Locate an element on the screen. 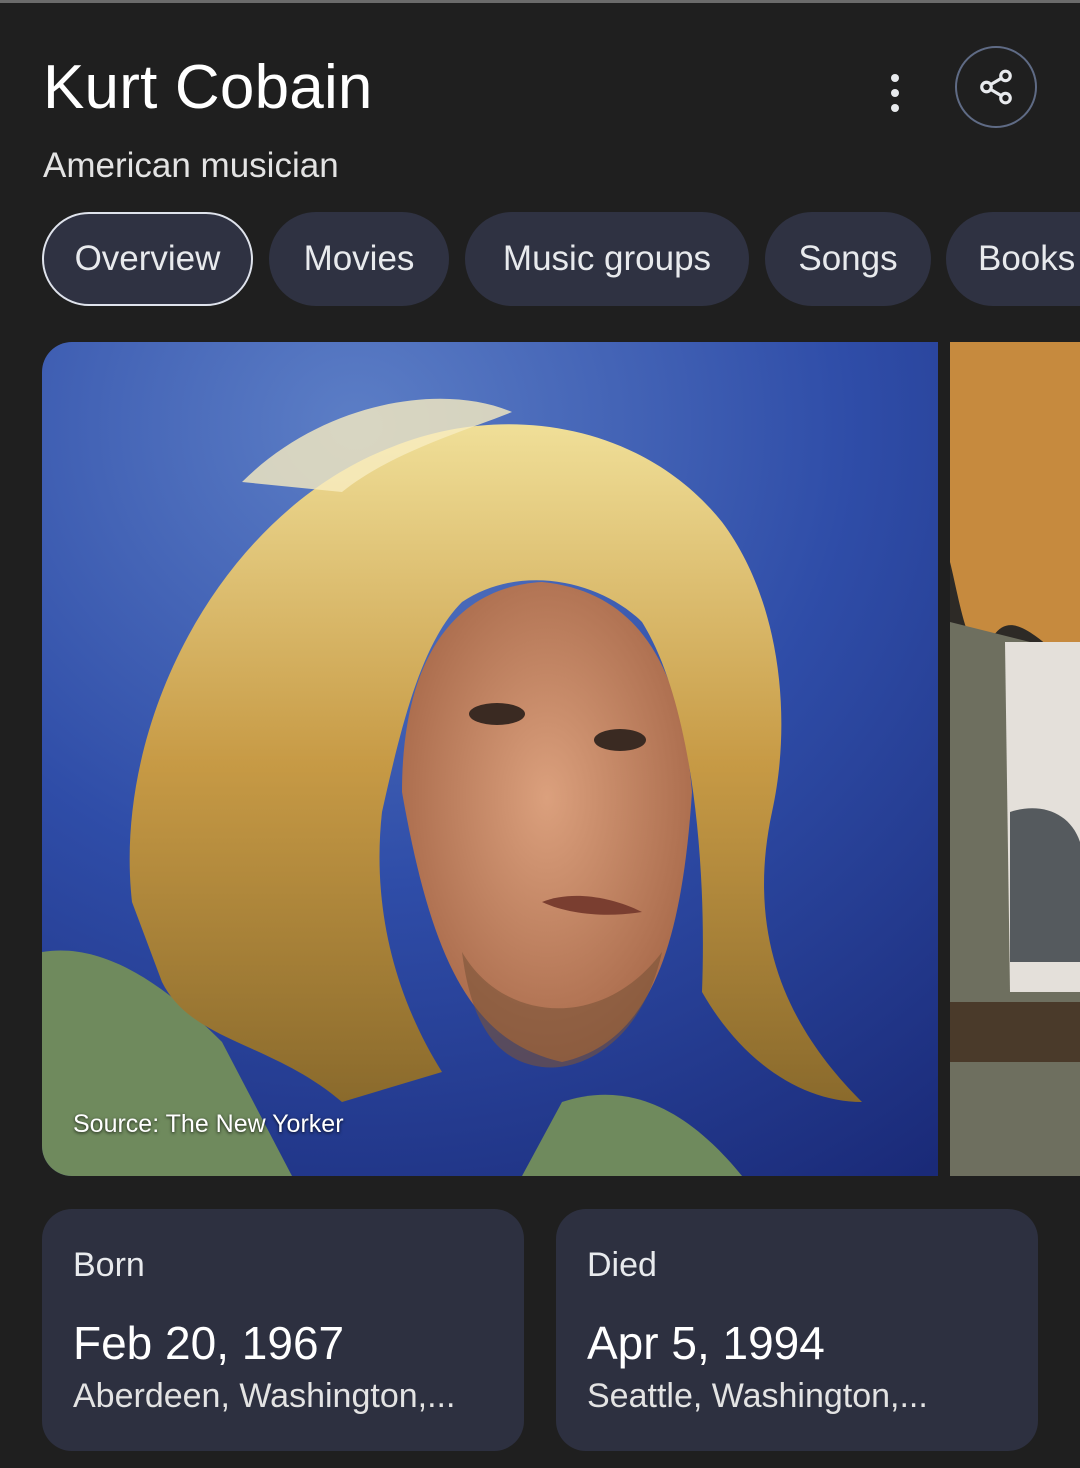 Image resolution: width=1080 pixels, height=1468 pixels. share-icon is located at coordinates (996, 87).